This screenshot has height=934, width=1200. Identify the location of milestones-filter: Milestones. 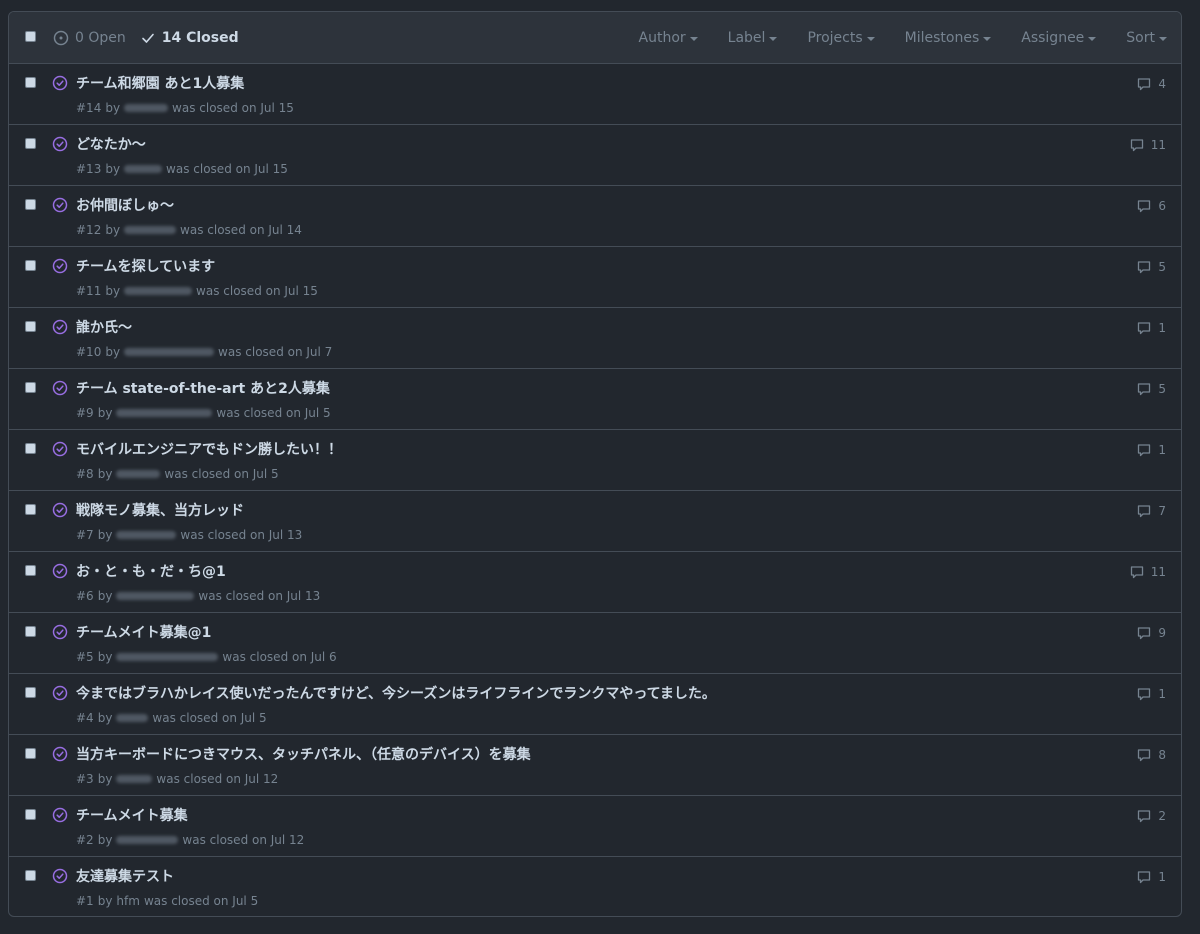
(948, 38).